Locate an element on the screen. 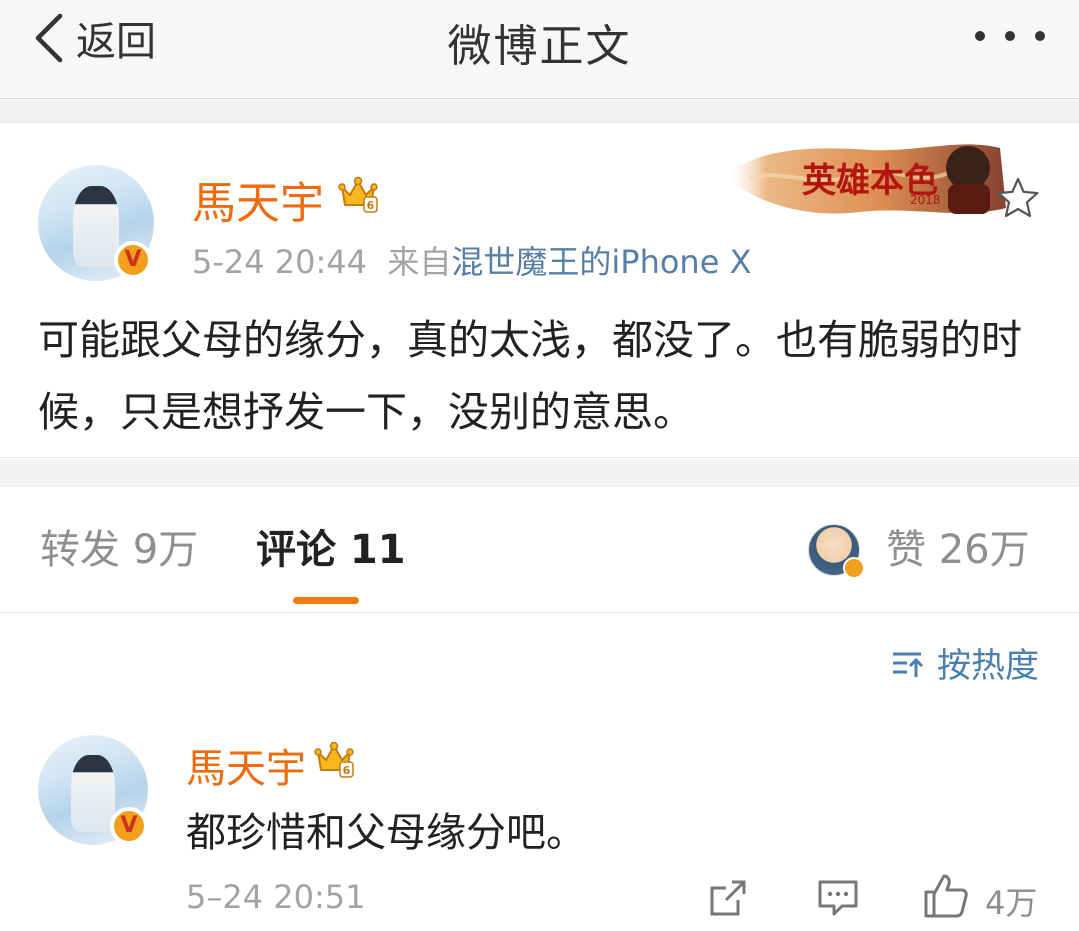 The image size is (1079, 931). active-tab-indicator is located at coordinates (326, 600).